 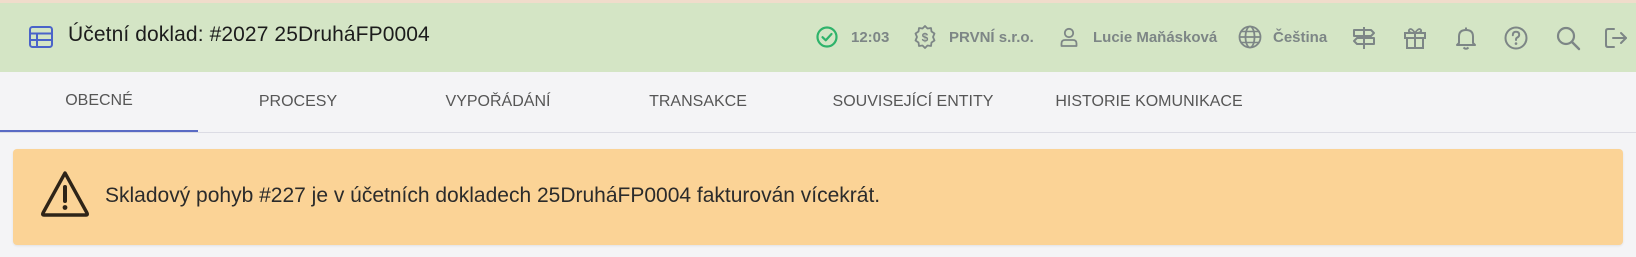 What do you see at coordinates (298, 102) in the screenshot?
I see `tab-procesy: PROCESY` at bounding box center [298, 102].